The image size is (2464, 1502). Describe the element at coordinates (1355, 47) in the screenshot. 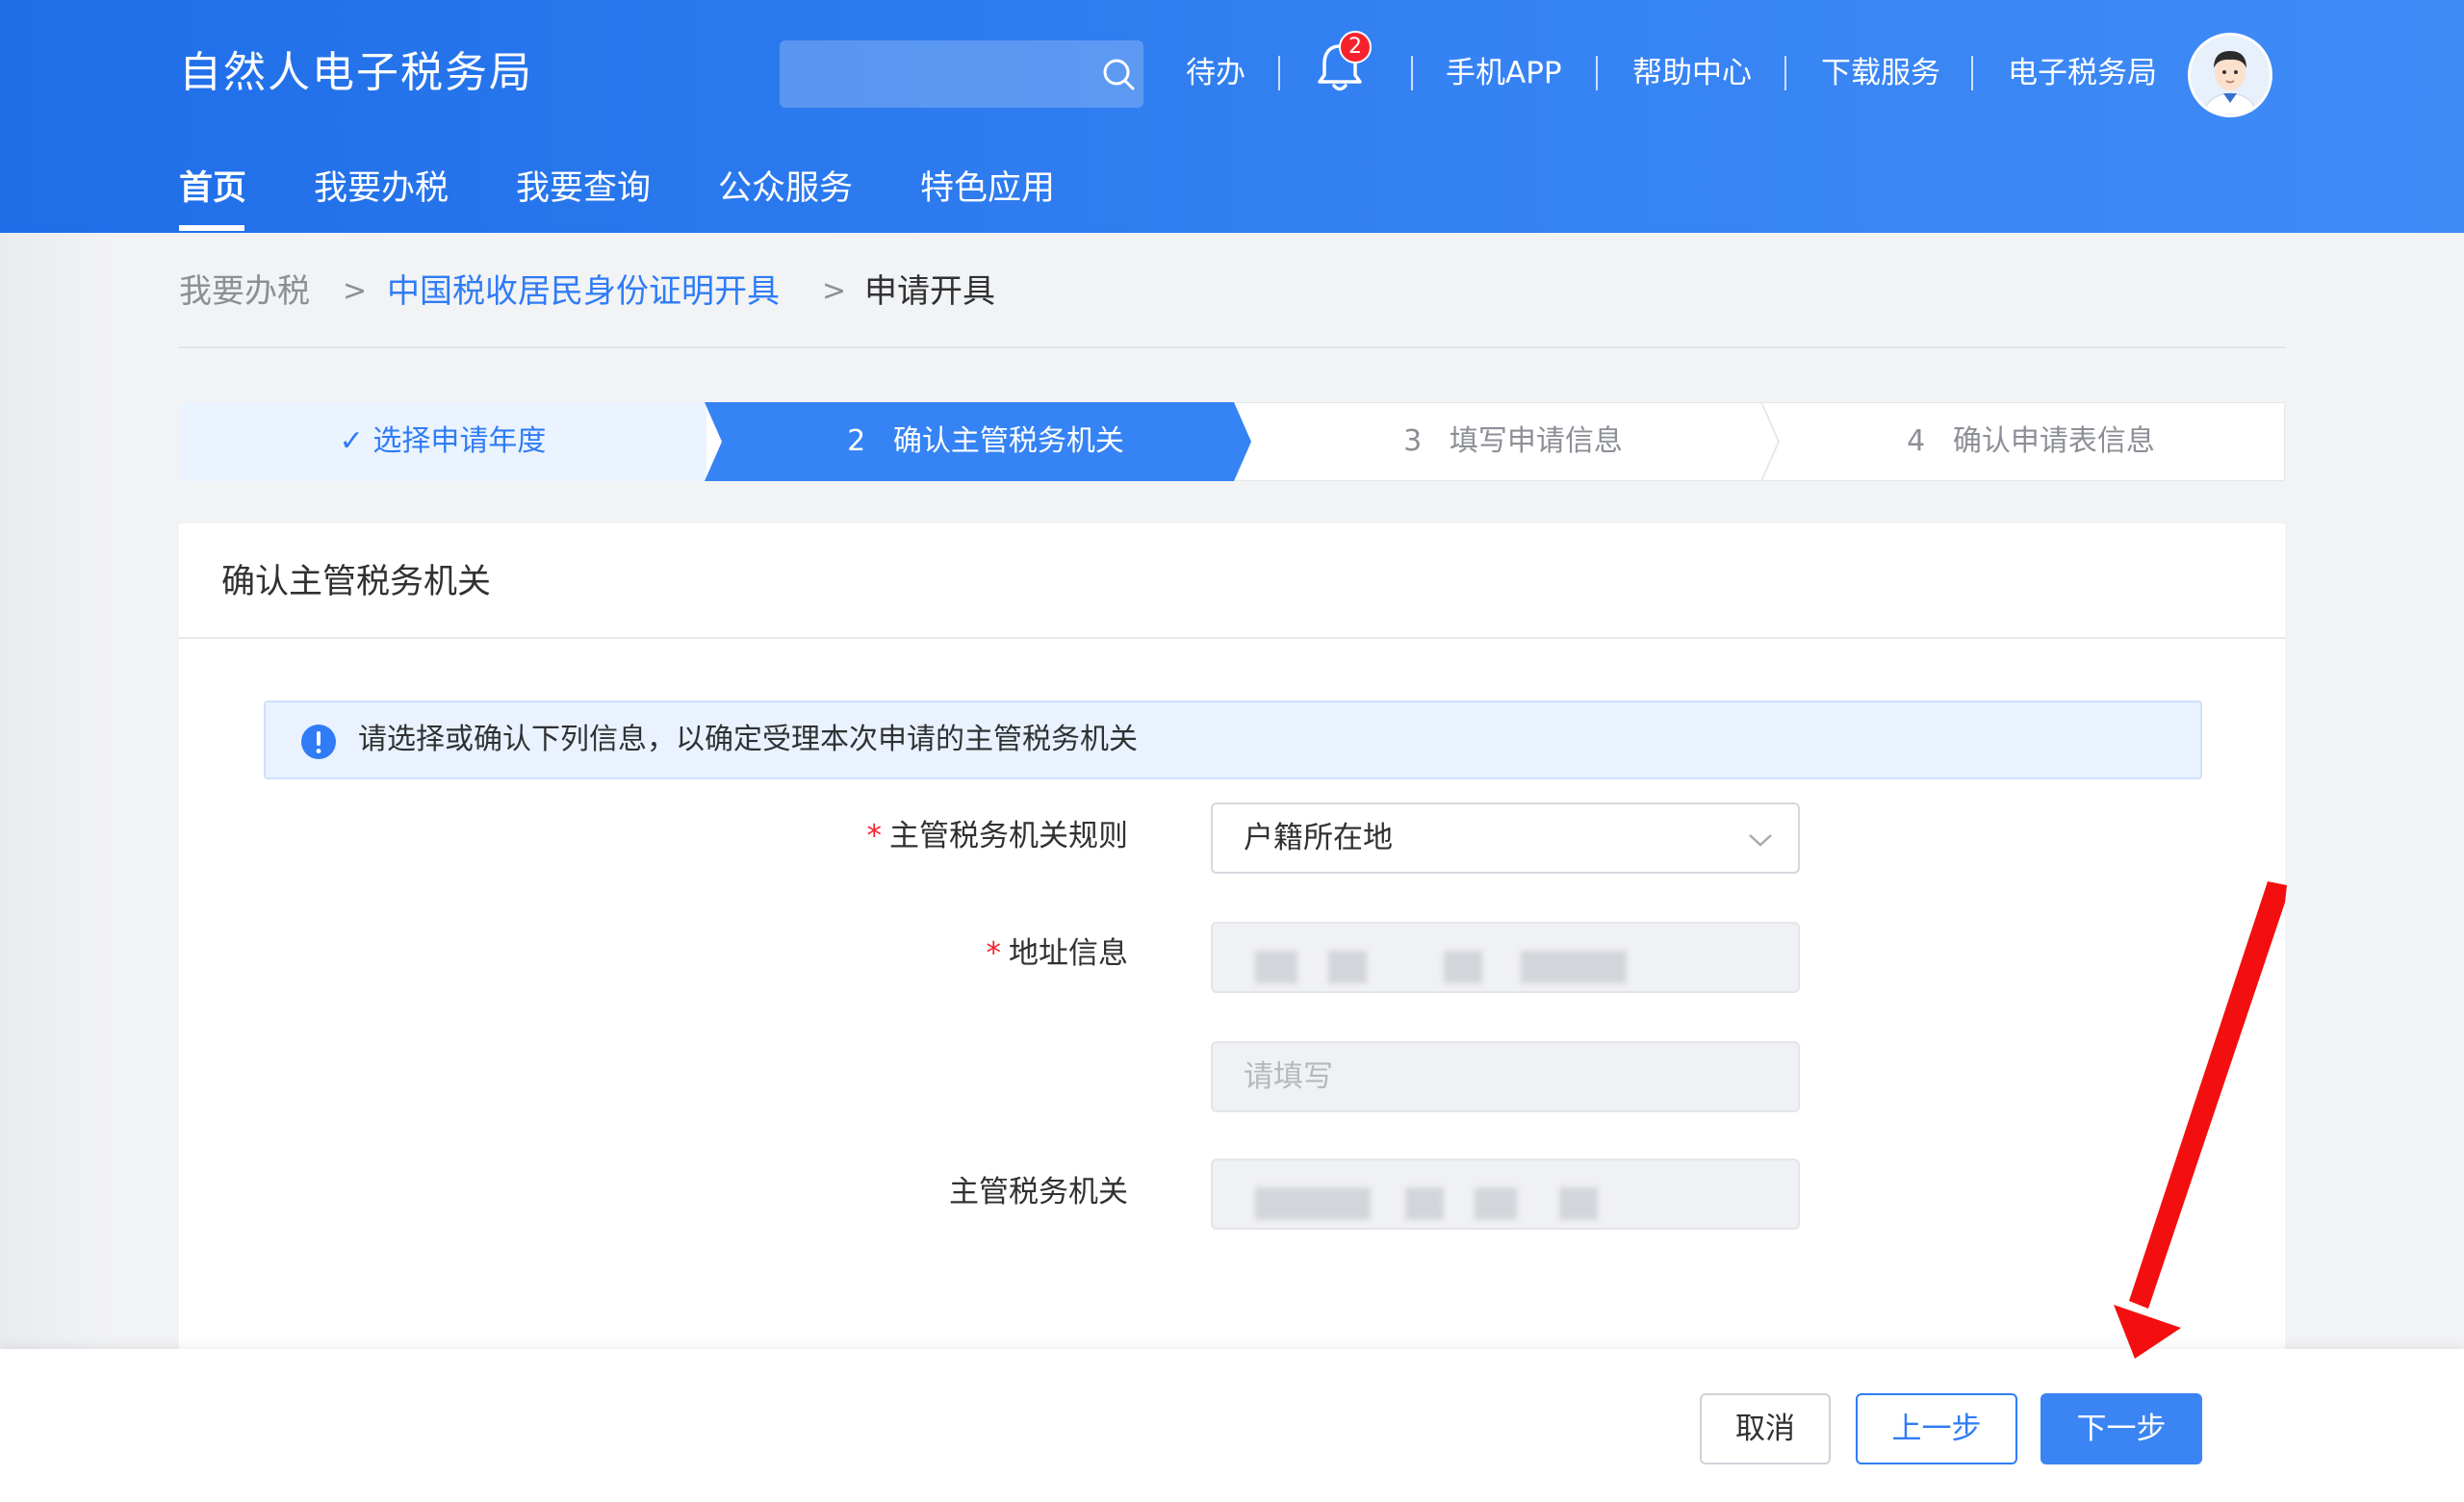

I see `notification-badge: 2` at that location.